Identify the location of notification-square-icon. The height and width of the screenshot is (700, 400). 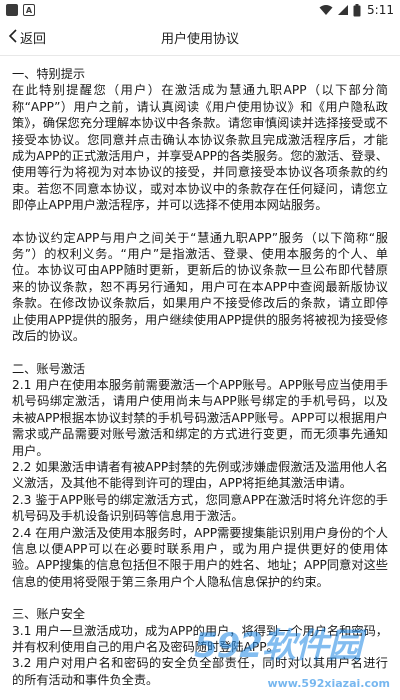
(12, 10).